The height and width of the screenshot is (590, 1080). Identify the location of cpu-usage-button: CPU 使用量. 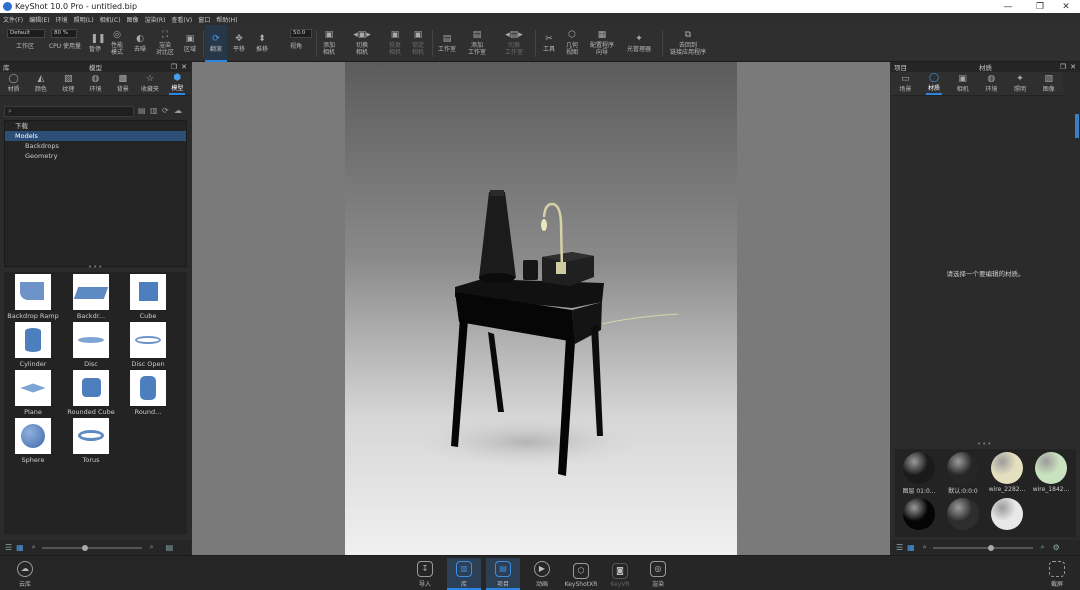
(65, 46).